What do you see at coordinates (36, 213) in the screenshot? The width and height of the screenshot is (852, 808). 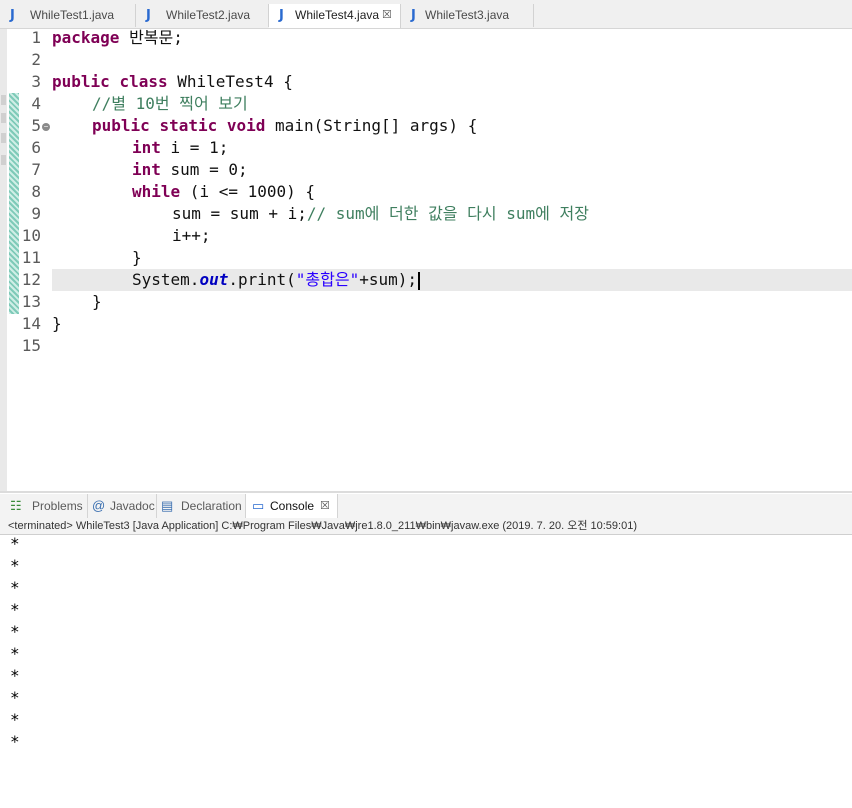 I see `line-number: 9` at bounding box center [36, 213].